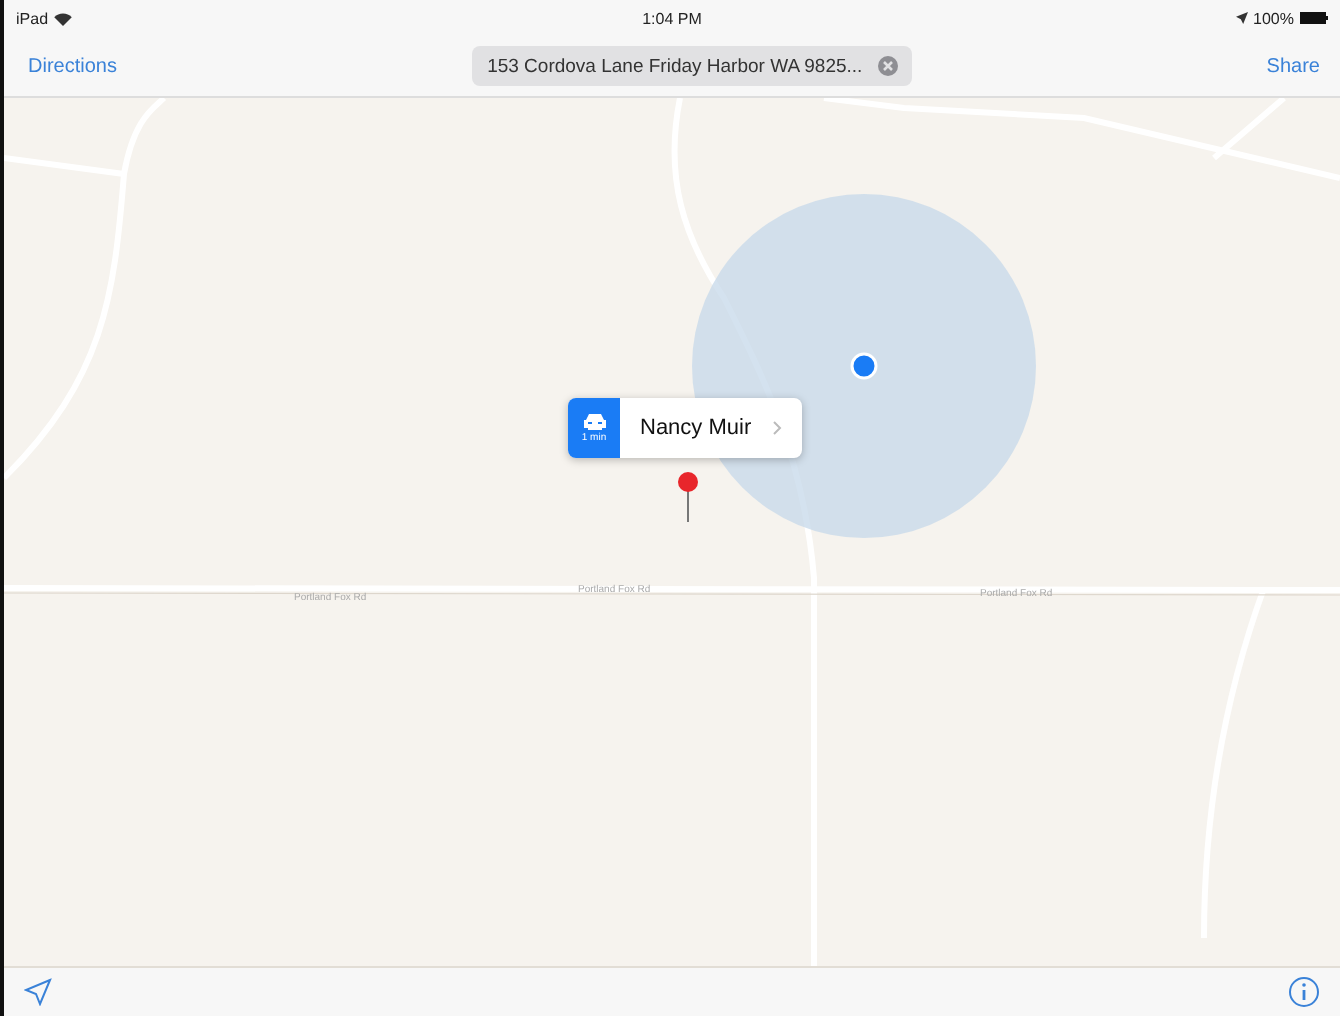  What do you see at coordinates (594, 421) in the screenshot?
I see `car-icon` at bounding box center [594, 421].